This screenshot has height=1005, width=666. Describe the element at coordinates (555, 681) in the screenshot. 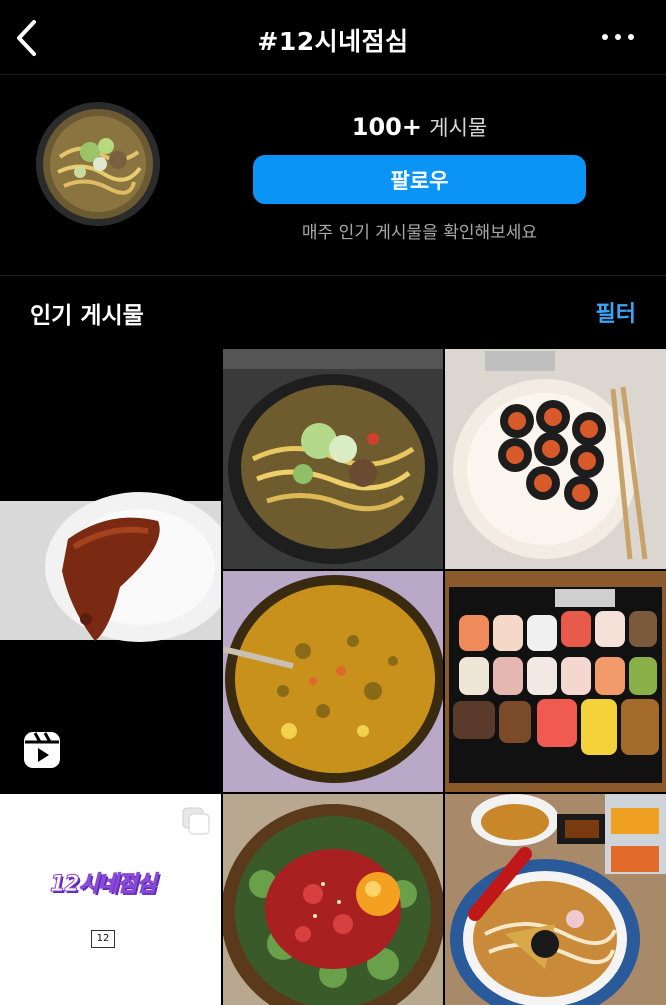

I see `grid-post-sushi` at that location.